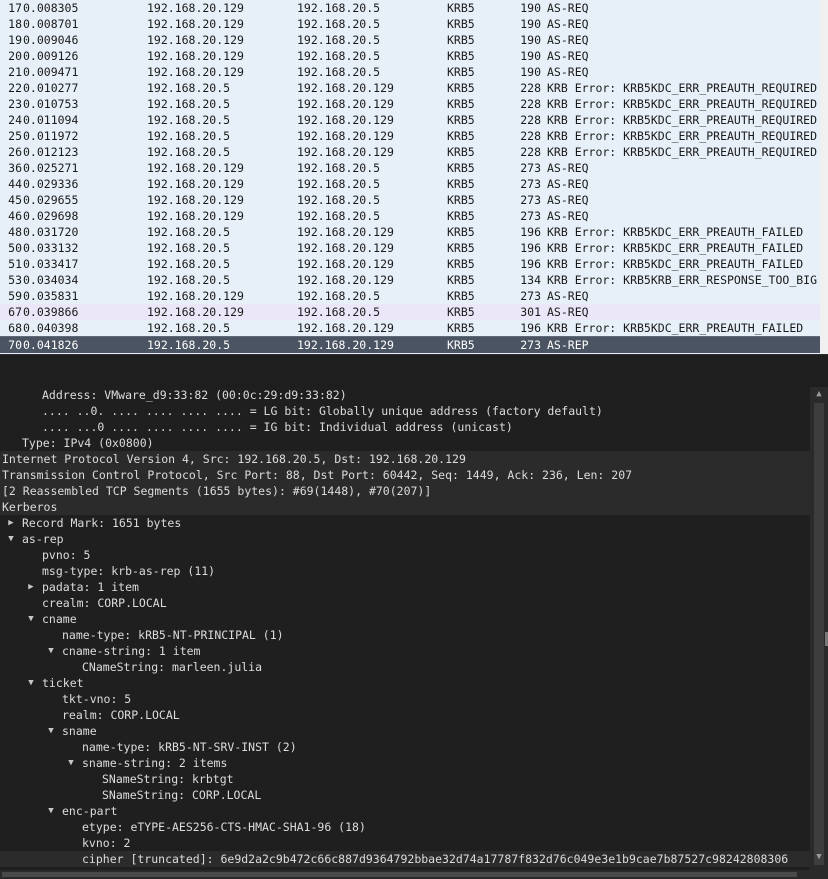 This screenshot has height=879, width=828. I want to click on scroll-up-icon: ▲, so click(819, 394).